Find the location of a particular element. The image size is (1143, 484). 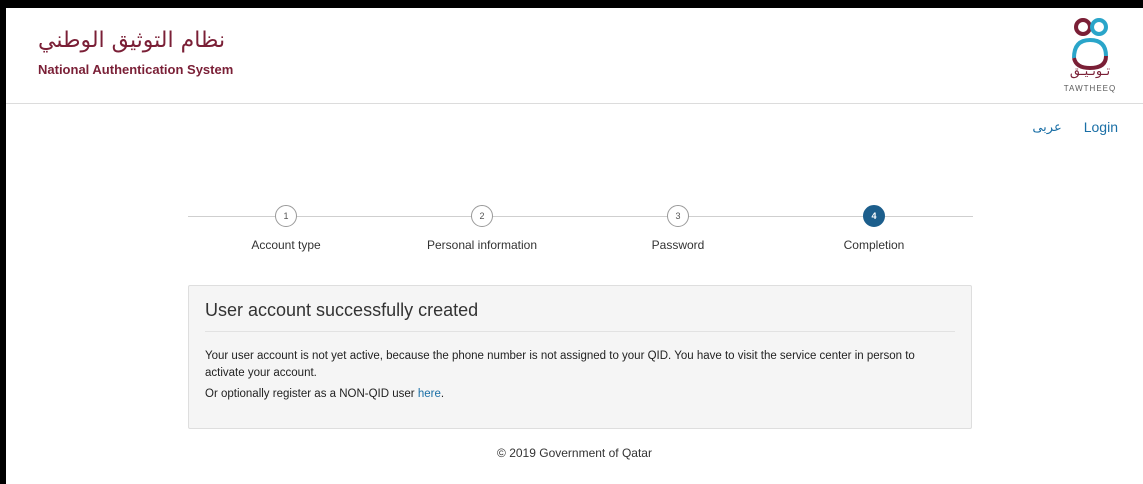

login-link: Login is located at coordinates (1101, 127).